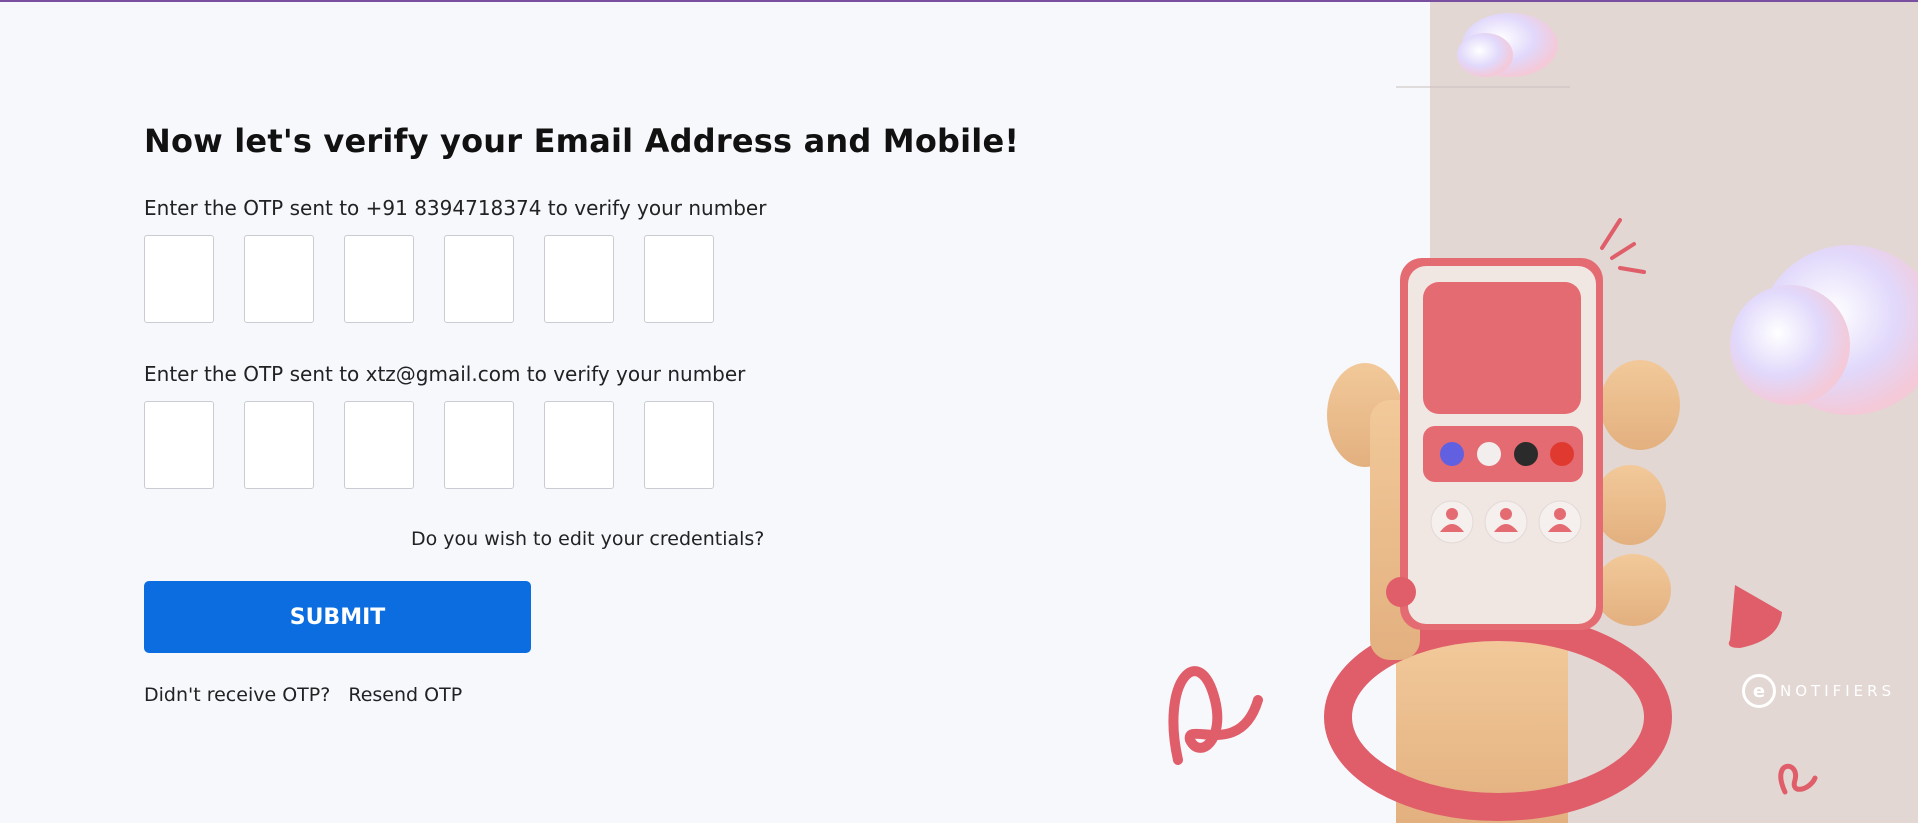 This screenshot has width=1918, height=823. I want to click on phone-otp-inputs, so click(429, 279).